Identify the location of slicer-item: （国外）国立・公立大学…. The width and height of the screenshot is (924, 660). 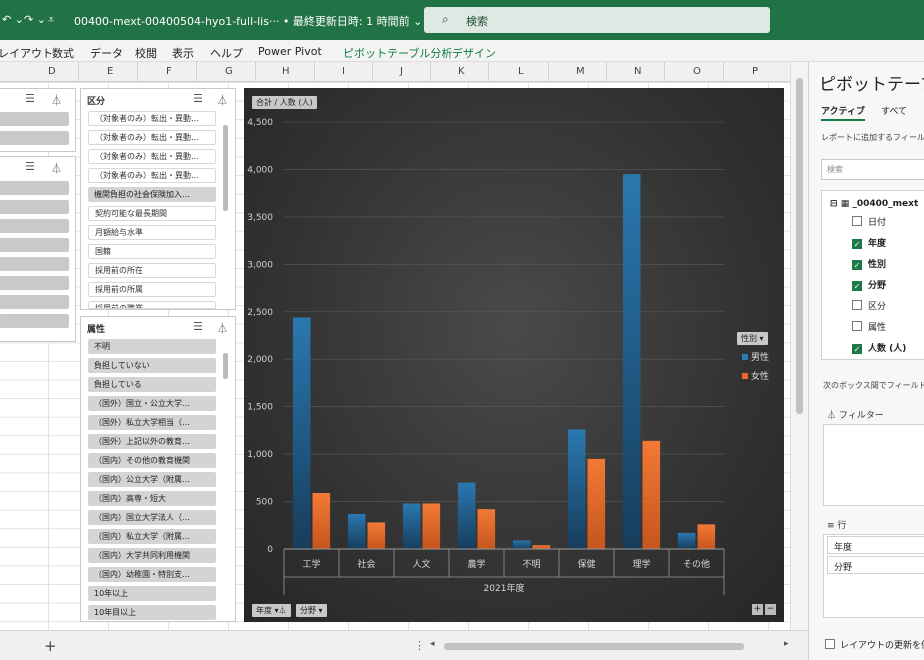
(152, 403).